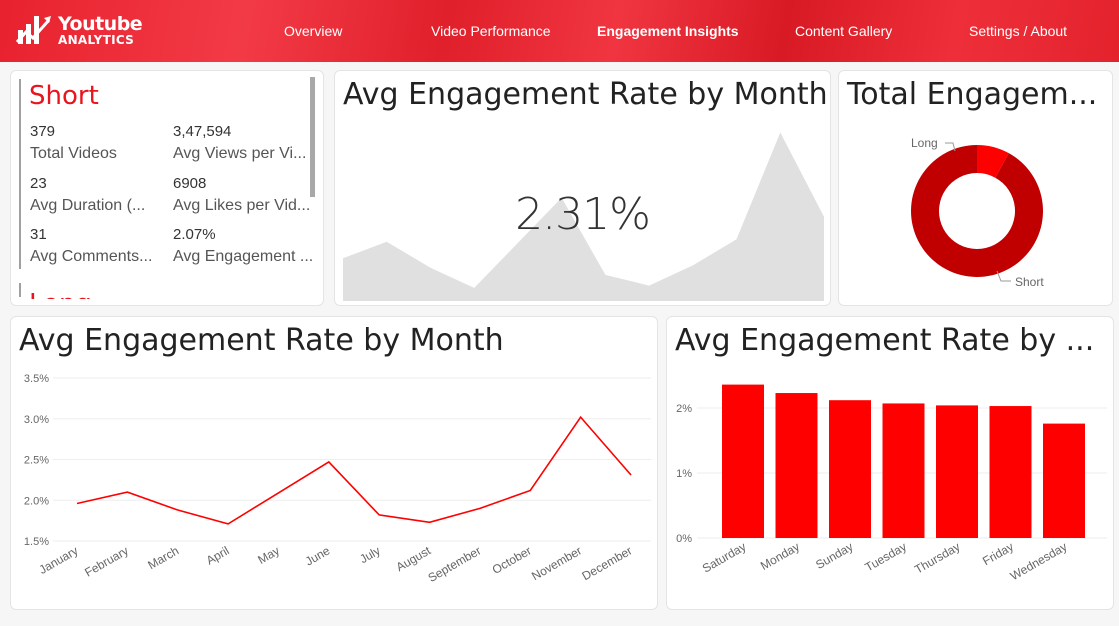 The height and width of the screenshot is (626, 1119). What do you see at coordinates (834, 555) in the screenshot?
I see `x-tick-label: Sunday` at bounding box center [834, 555].